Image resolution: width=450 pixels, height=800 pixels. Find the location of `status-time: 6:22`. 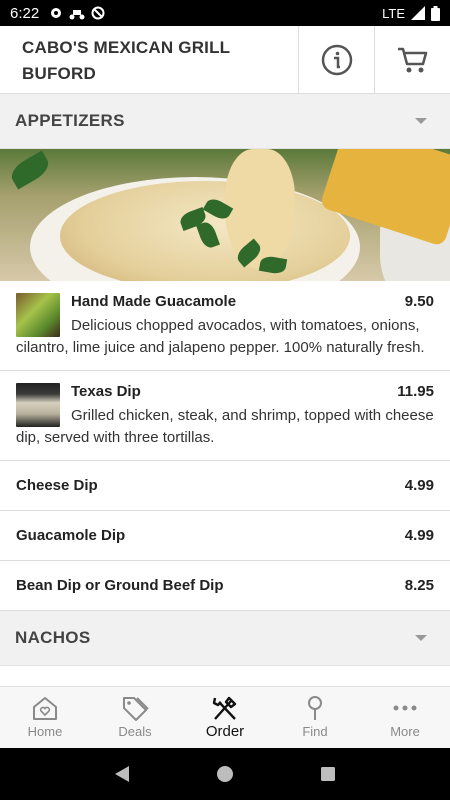

status-time: 6:22 is located at coordinates (25, 13).